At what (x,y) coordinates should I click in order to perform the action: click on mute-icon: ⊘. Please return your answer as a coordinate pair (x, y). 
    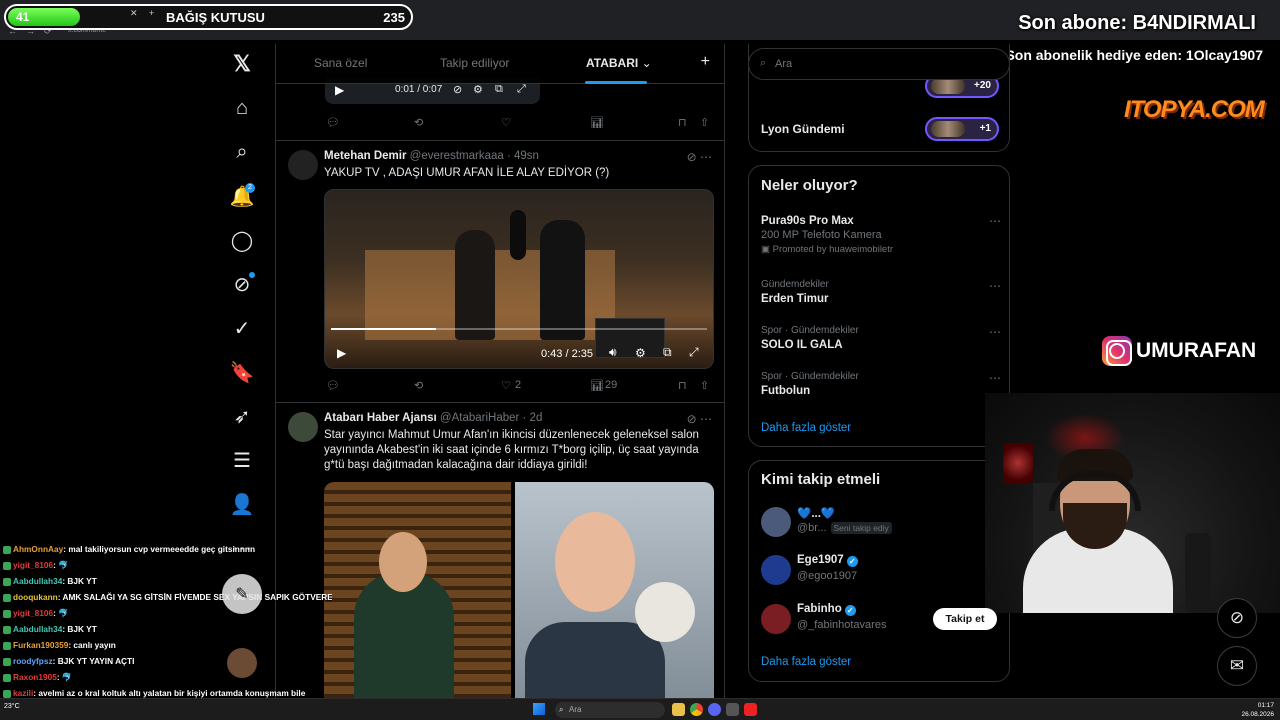
    Looking at the image, I should click on (457, 89).